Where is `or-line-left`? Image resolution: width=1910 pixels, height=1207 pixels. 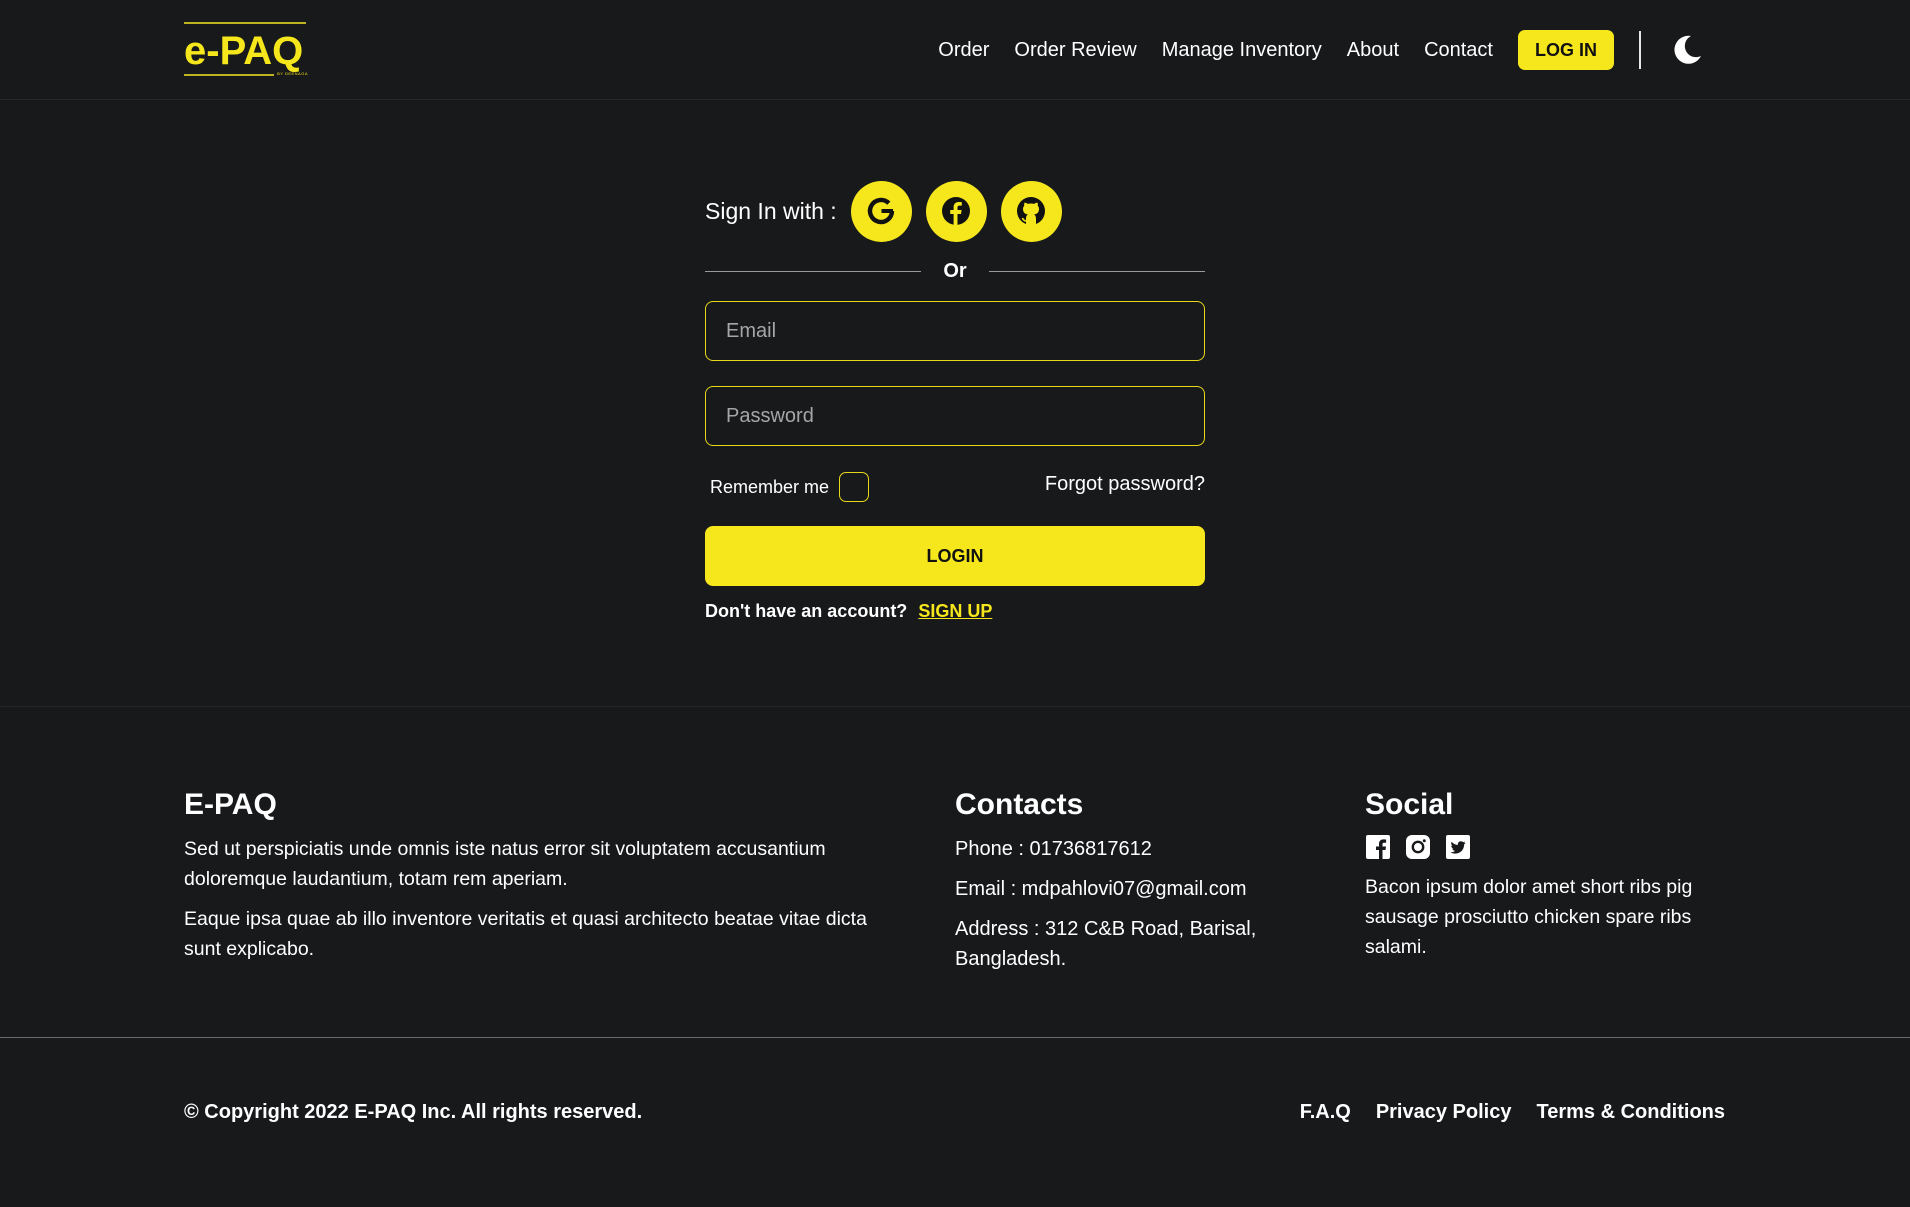
or-line-left is located at coordinates (813, 271).